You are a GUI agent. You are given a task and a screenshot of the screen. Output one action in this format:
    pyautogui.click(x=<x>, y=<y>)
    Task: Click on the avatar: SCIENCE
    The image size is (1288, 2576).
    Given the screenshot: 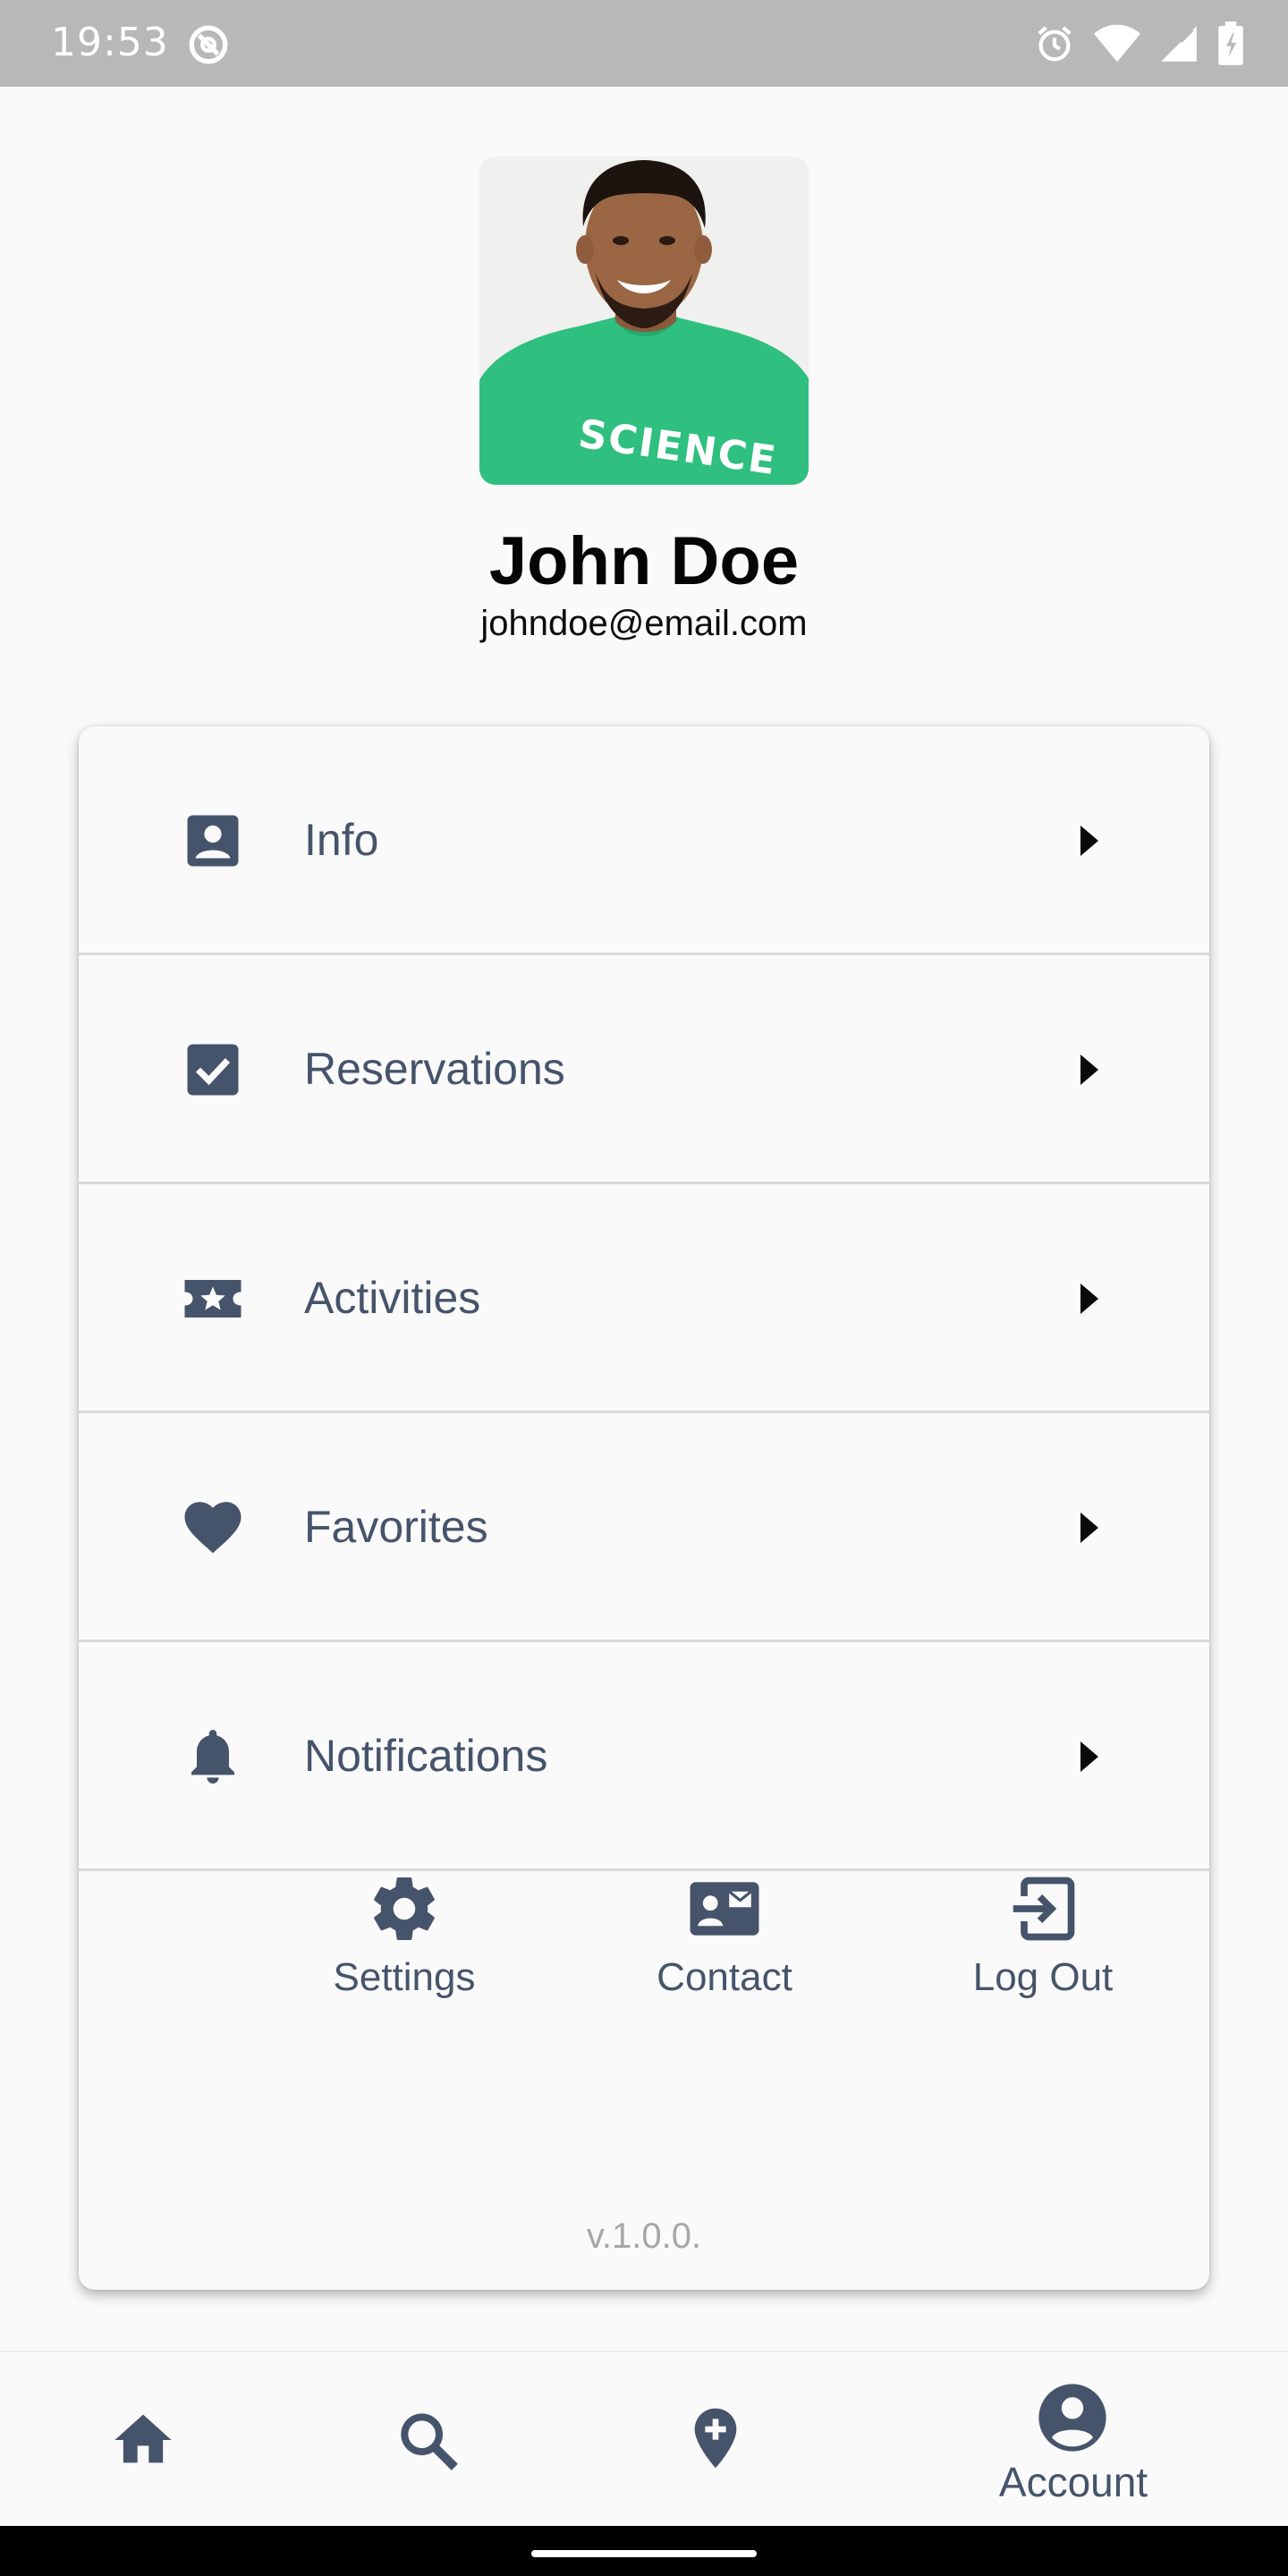 What is the action you would take?
    pyautogui.click(x=644, y=321)
    